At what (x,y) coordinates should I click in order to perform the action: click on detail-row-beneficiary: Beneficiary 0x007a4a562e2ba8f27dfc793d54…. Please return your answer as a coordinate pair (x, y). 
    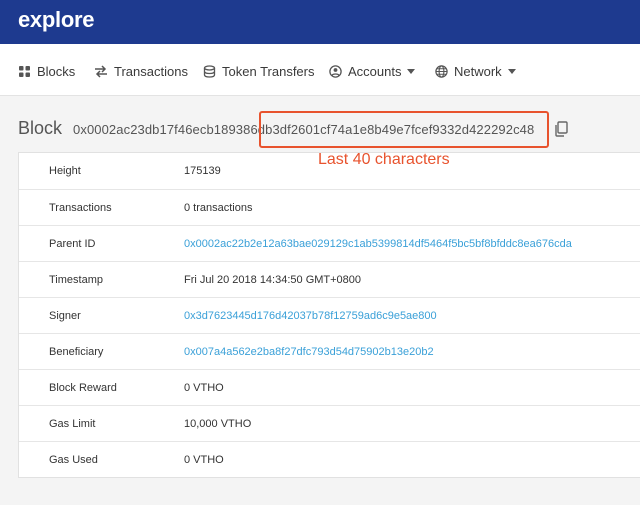
    Looking at the image, I should click on (329, 351).